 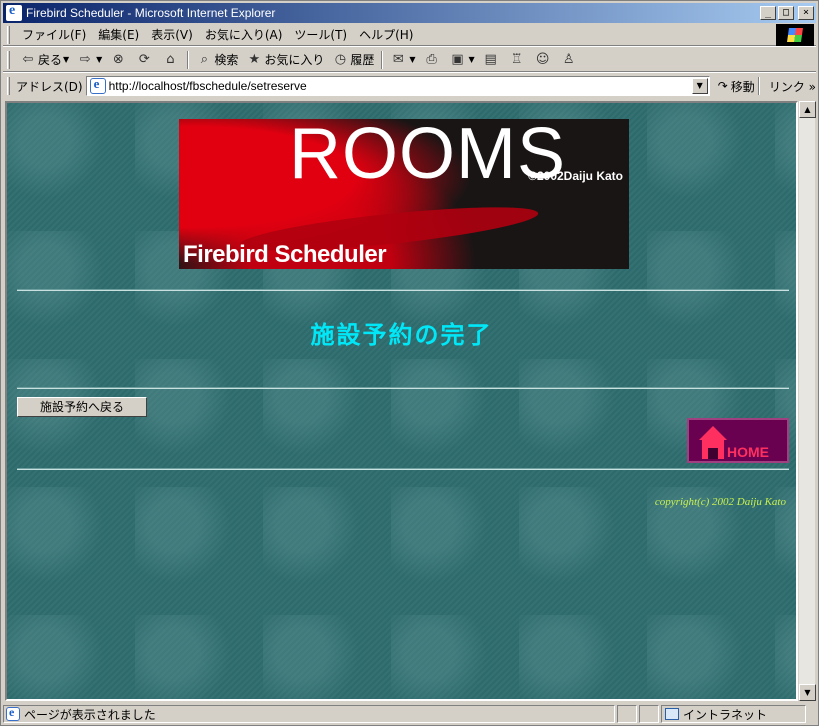 I want to click on back-label: 戻る, so click(x=50, y=60).